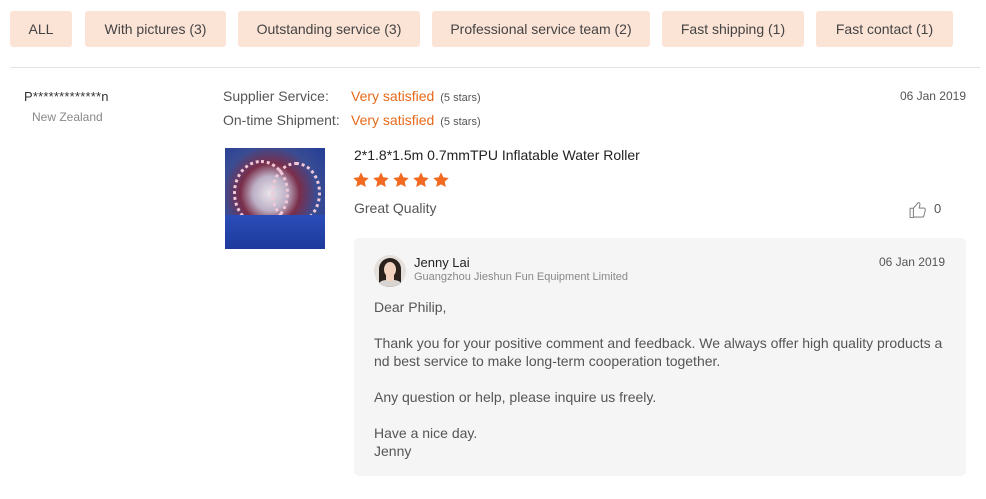  What do you see at coordinates (884, 29) in the screenshot?
I see `filter-chip-fast-contact: Fast contact (1)` at bounding box center [884, 29].